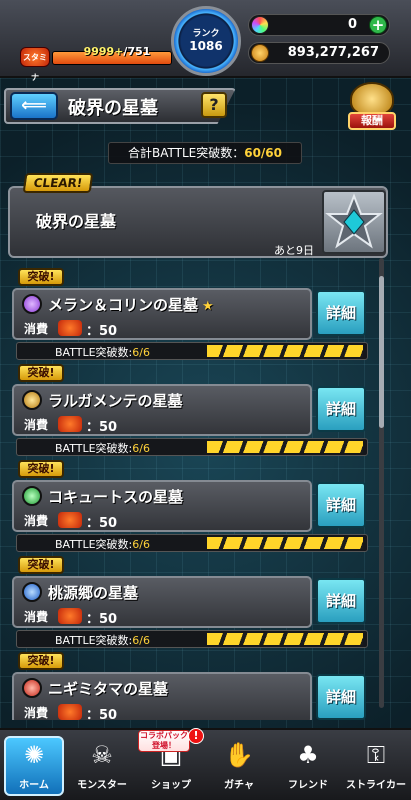  Describe the element at coordinates (34, 755) in the screenshot. I see `home-icon: ✺` at that location.